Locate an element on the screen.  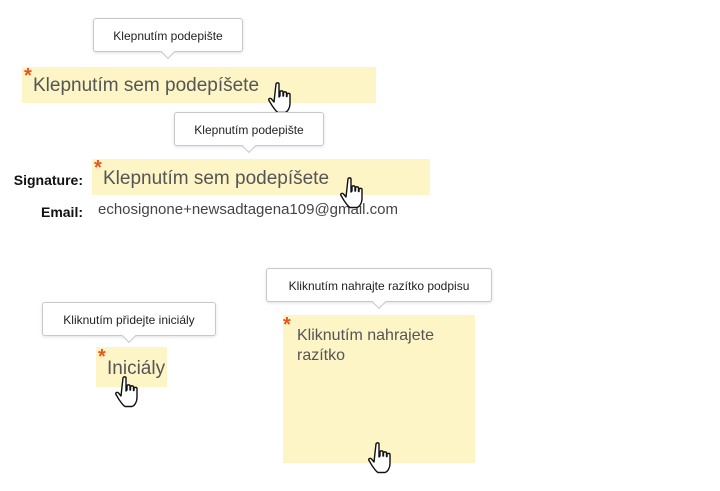
signature-main-tooltip-text: Klepnutím podepište is located at coordinates (249, 130).